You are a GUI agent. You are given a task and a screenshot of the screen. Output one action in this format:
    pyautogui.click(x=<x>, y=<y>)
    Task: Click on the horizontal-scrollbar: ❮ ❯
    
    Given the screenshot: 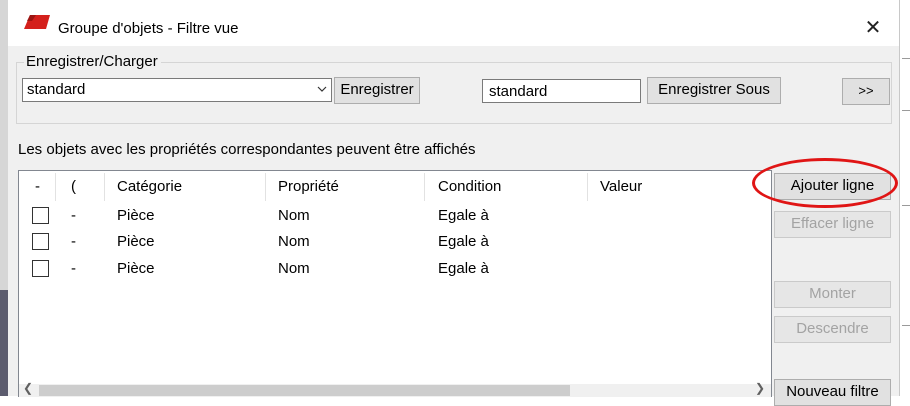 What is the action you would take?
    pyautogui.click(x=395, y=389)
    